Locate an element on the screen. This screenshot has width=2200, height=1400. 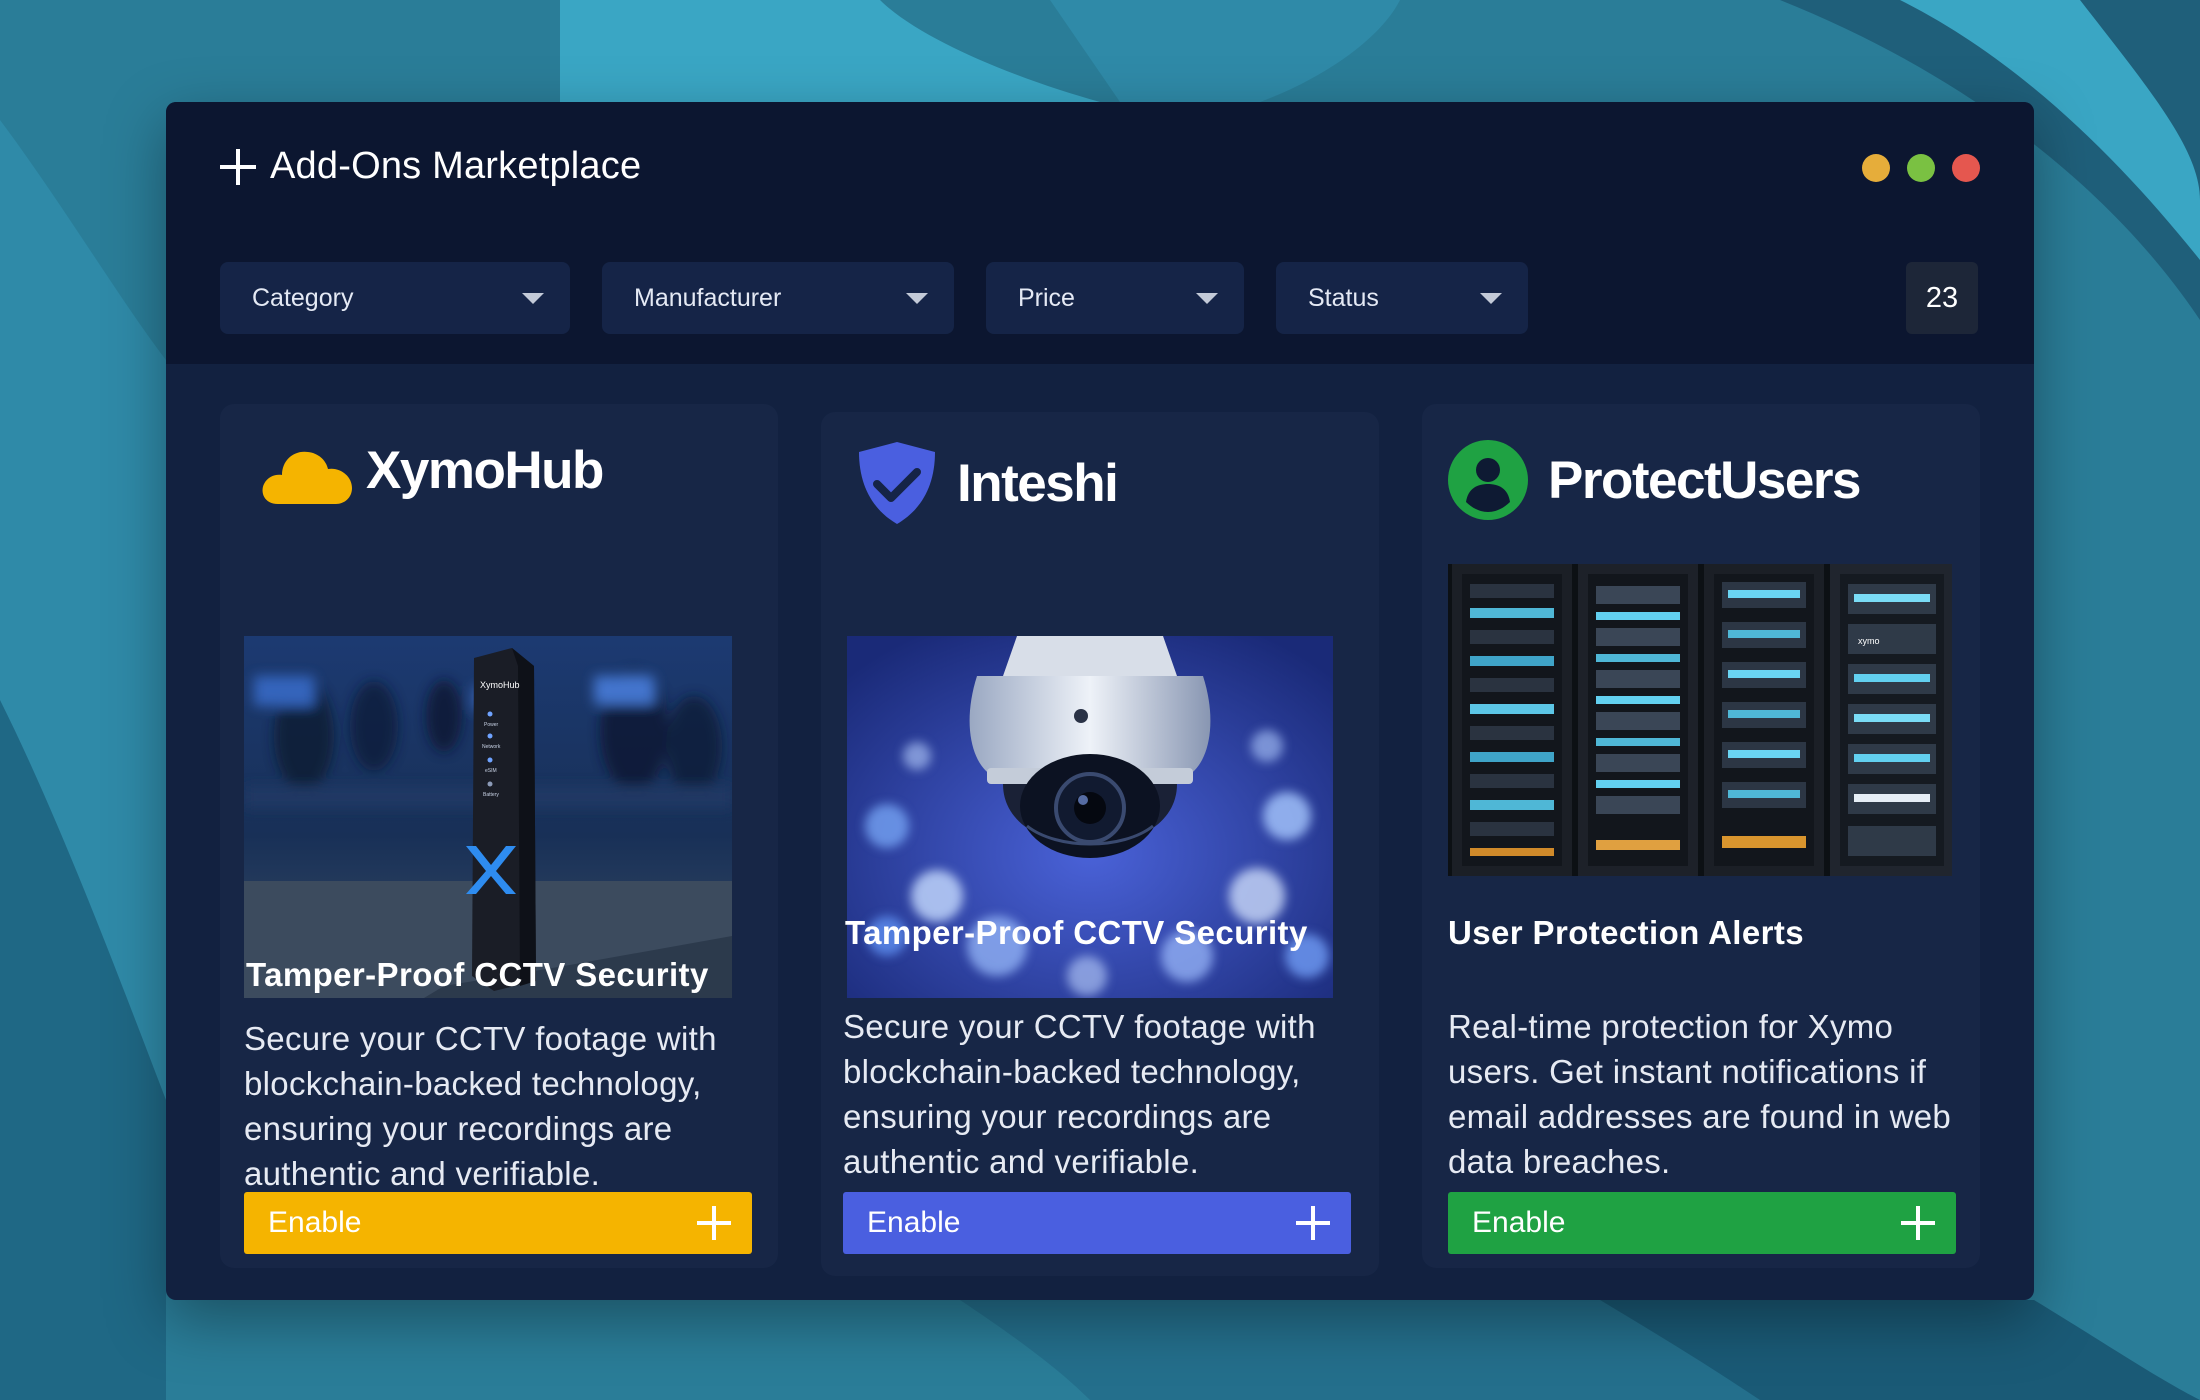
brand-name: ProtectUsers is located at coordinates (1704, 480).